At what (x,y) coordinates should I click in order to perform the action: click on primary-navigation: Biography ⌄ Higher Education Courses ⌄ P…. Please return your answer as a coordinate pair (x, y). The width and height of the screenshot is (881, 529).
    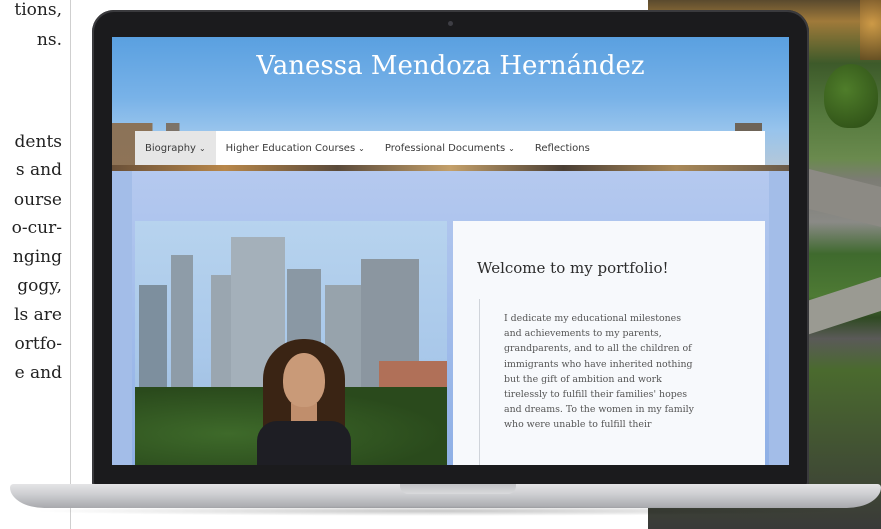
    Looking at the image, I should click on (450, 148).